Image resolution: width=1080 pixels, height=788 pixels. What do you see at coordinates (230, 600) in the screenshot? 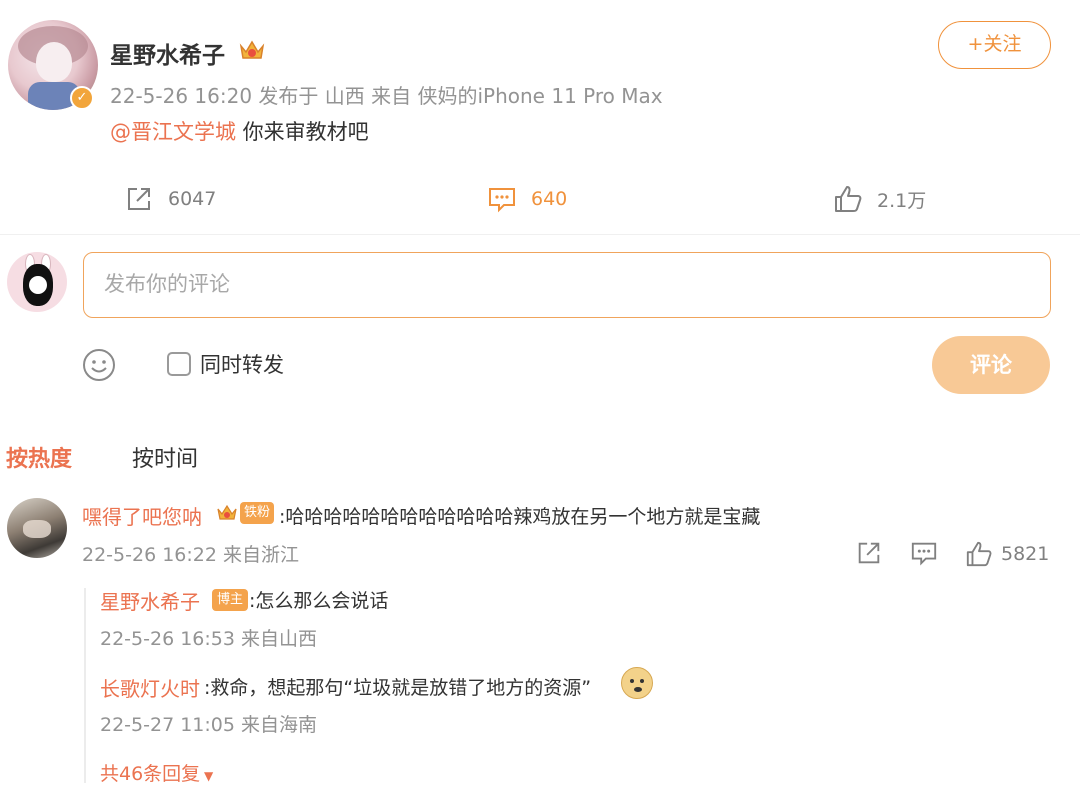
I see `host-badge: 博主` at bounding box center [230, 600].